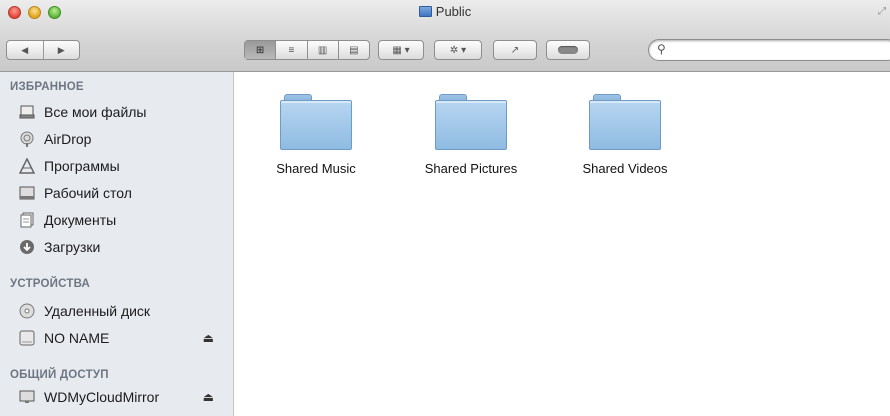  What do you see at coordinates (82, 166) in the screenshot?
I see `sidebar-item-label: Программы` at bounding box center [82, 166].